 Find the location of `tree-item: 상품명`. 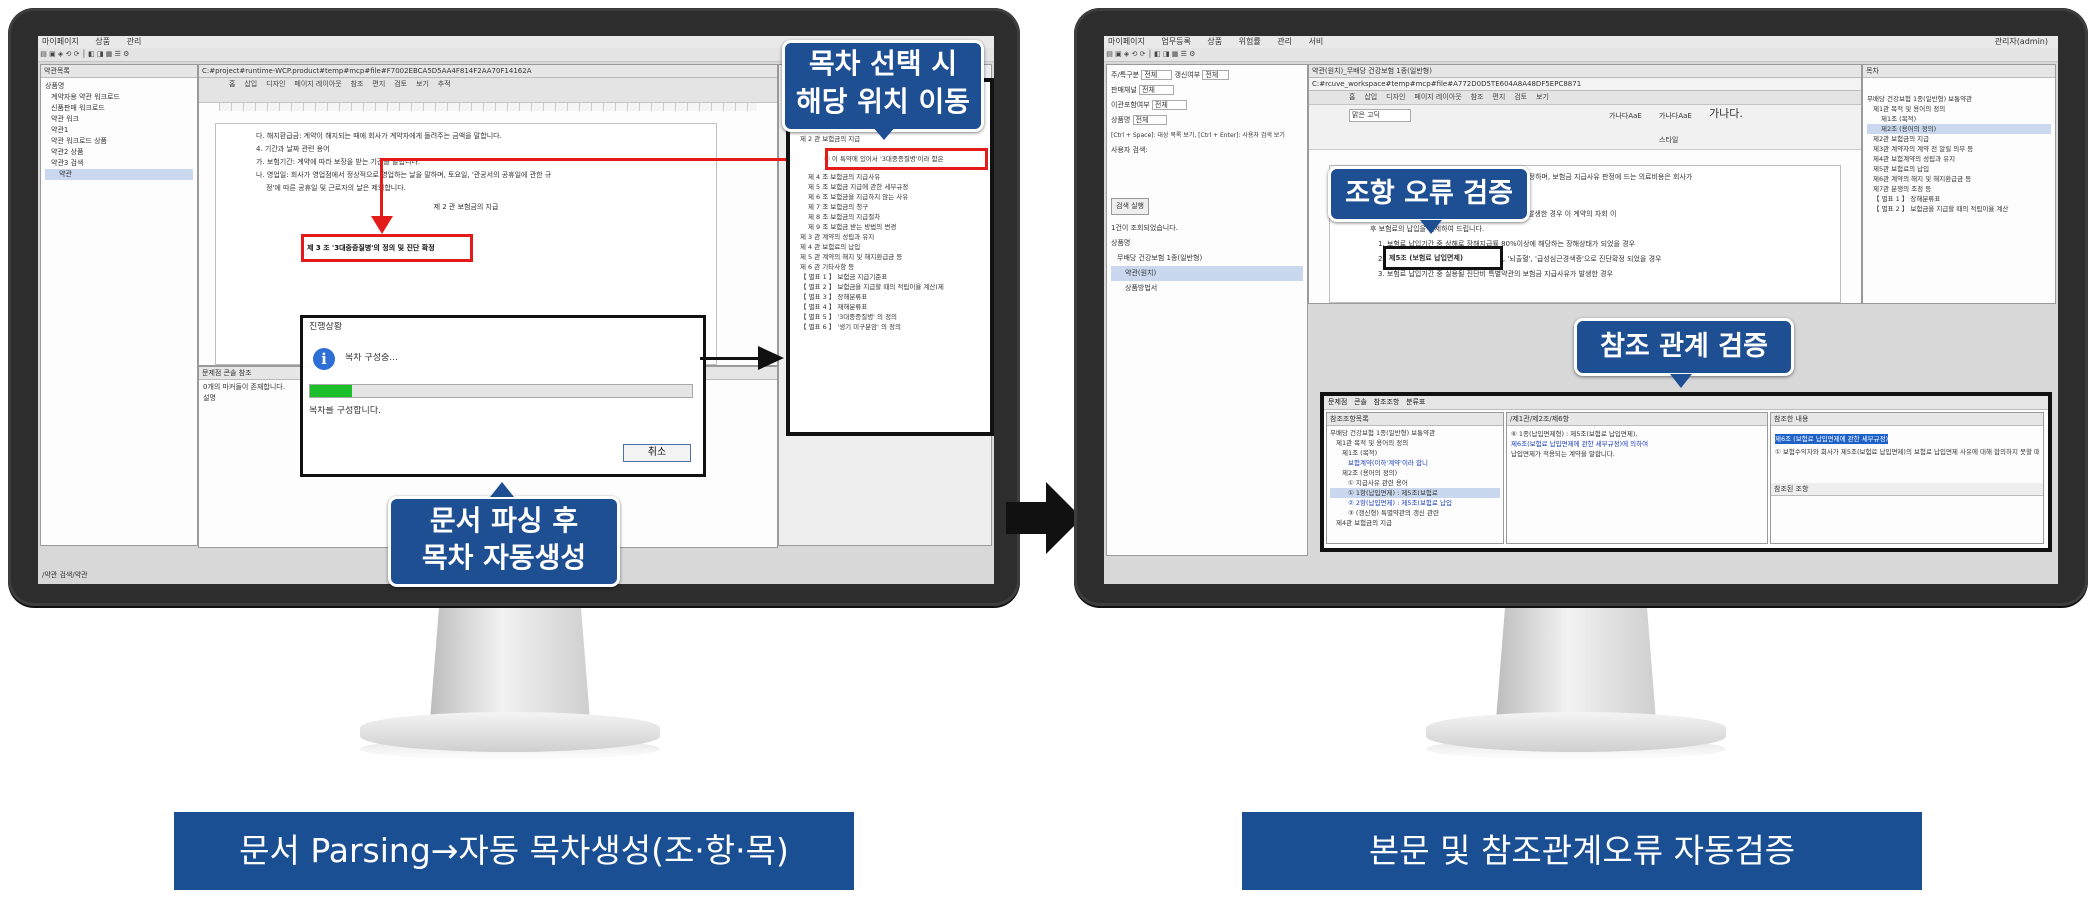

tree-item: 상품명 is located at coordinates (119, 86).